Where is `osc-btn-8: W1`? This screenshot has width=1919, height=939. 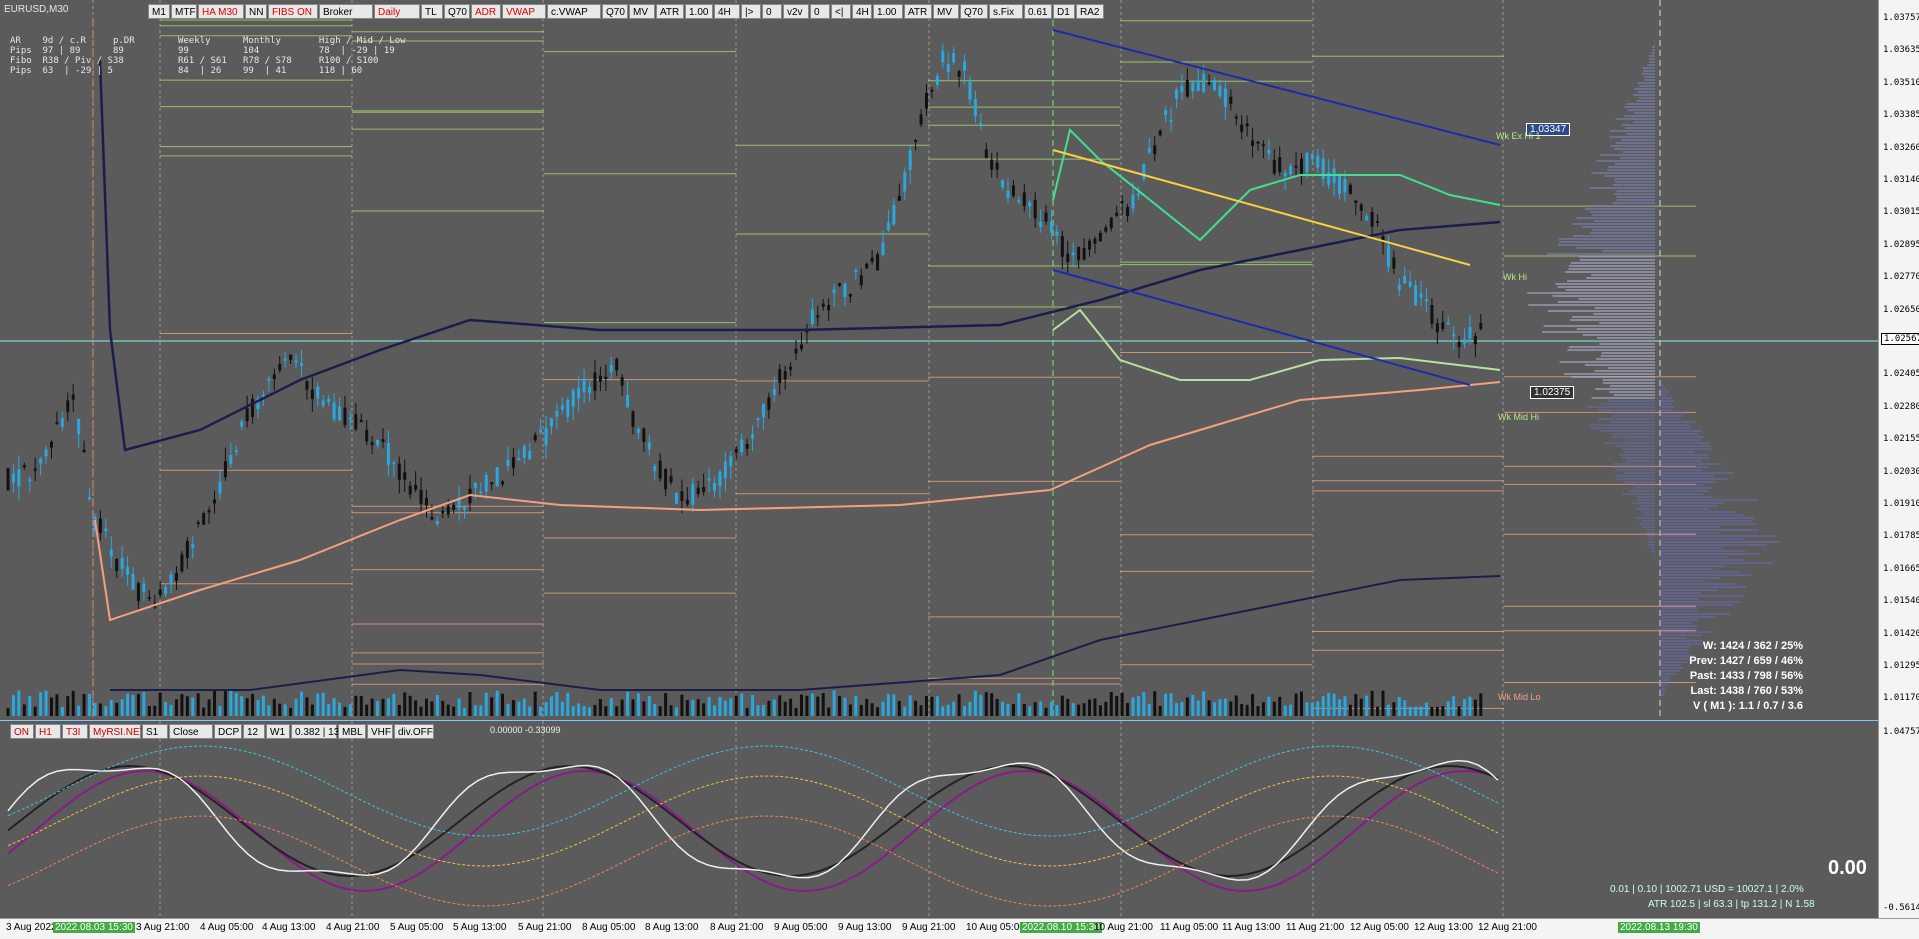
osc-btn-8: W1 is located at coordinates (278, 731).